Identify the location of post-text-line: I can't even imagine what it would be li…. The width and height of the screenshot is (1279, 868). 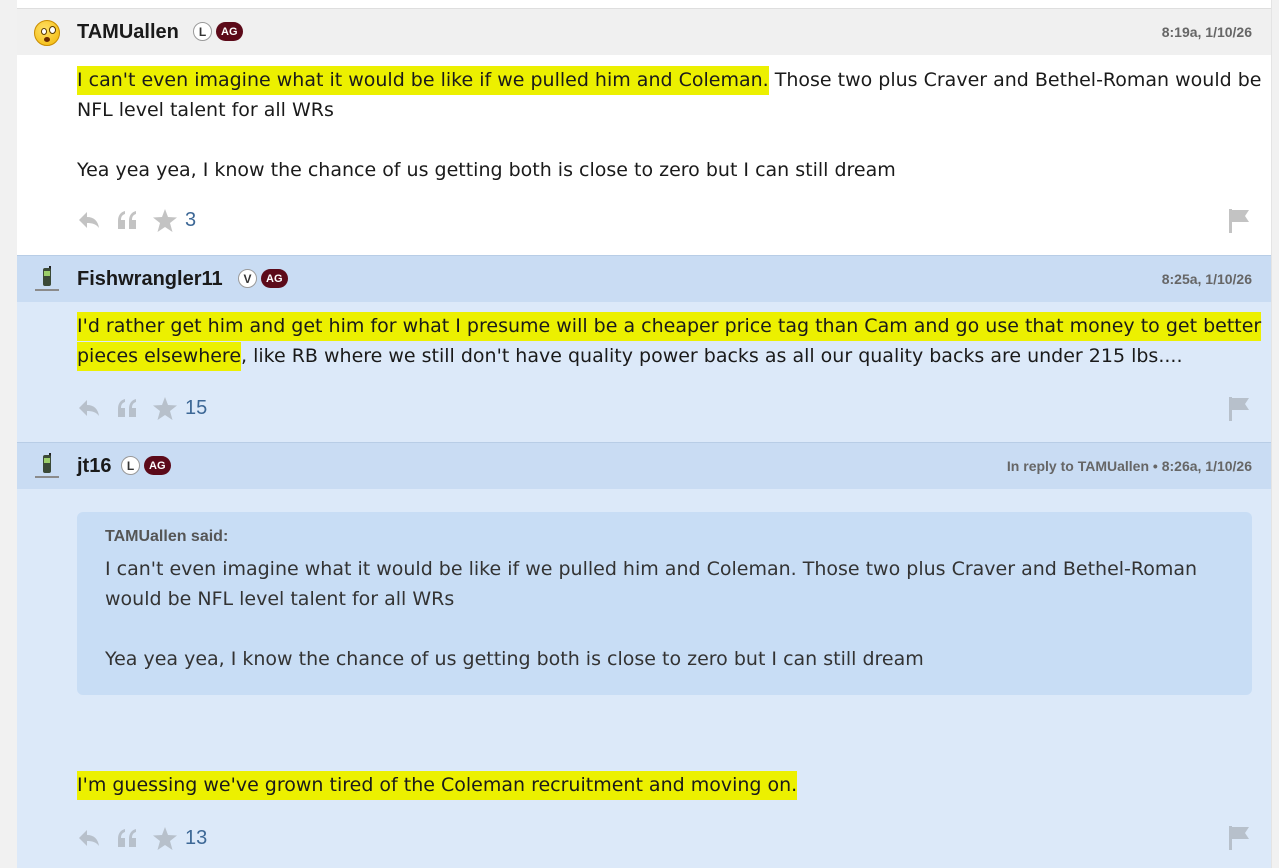
(669, 80).